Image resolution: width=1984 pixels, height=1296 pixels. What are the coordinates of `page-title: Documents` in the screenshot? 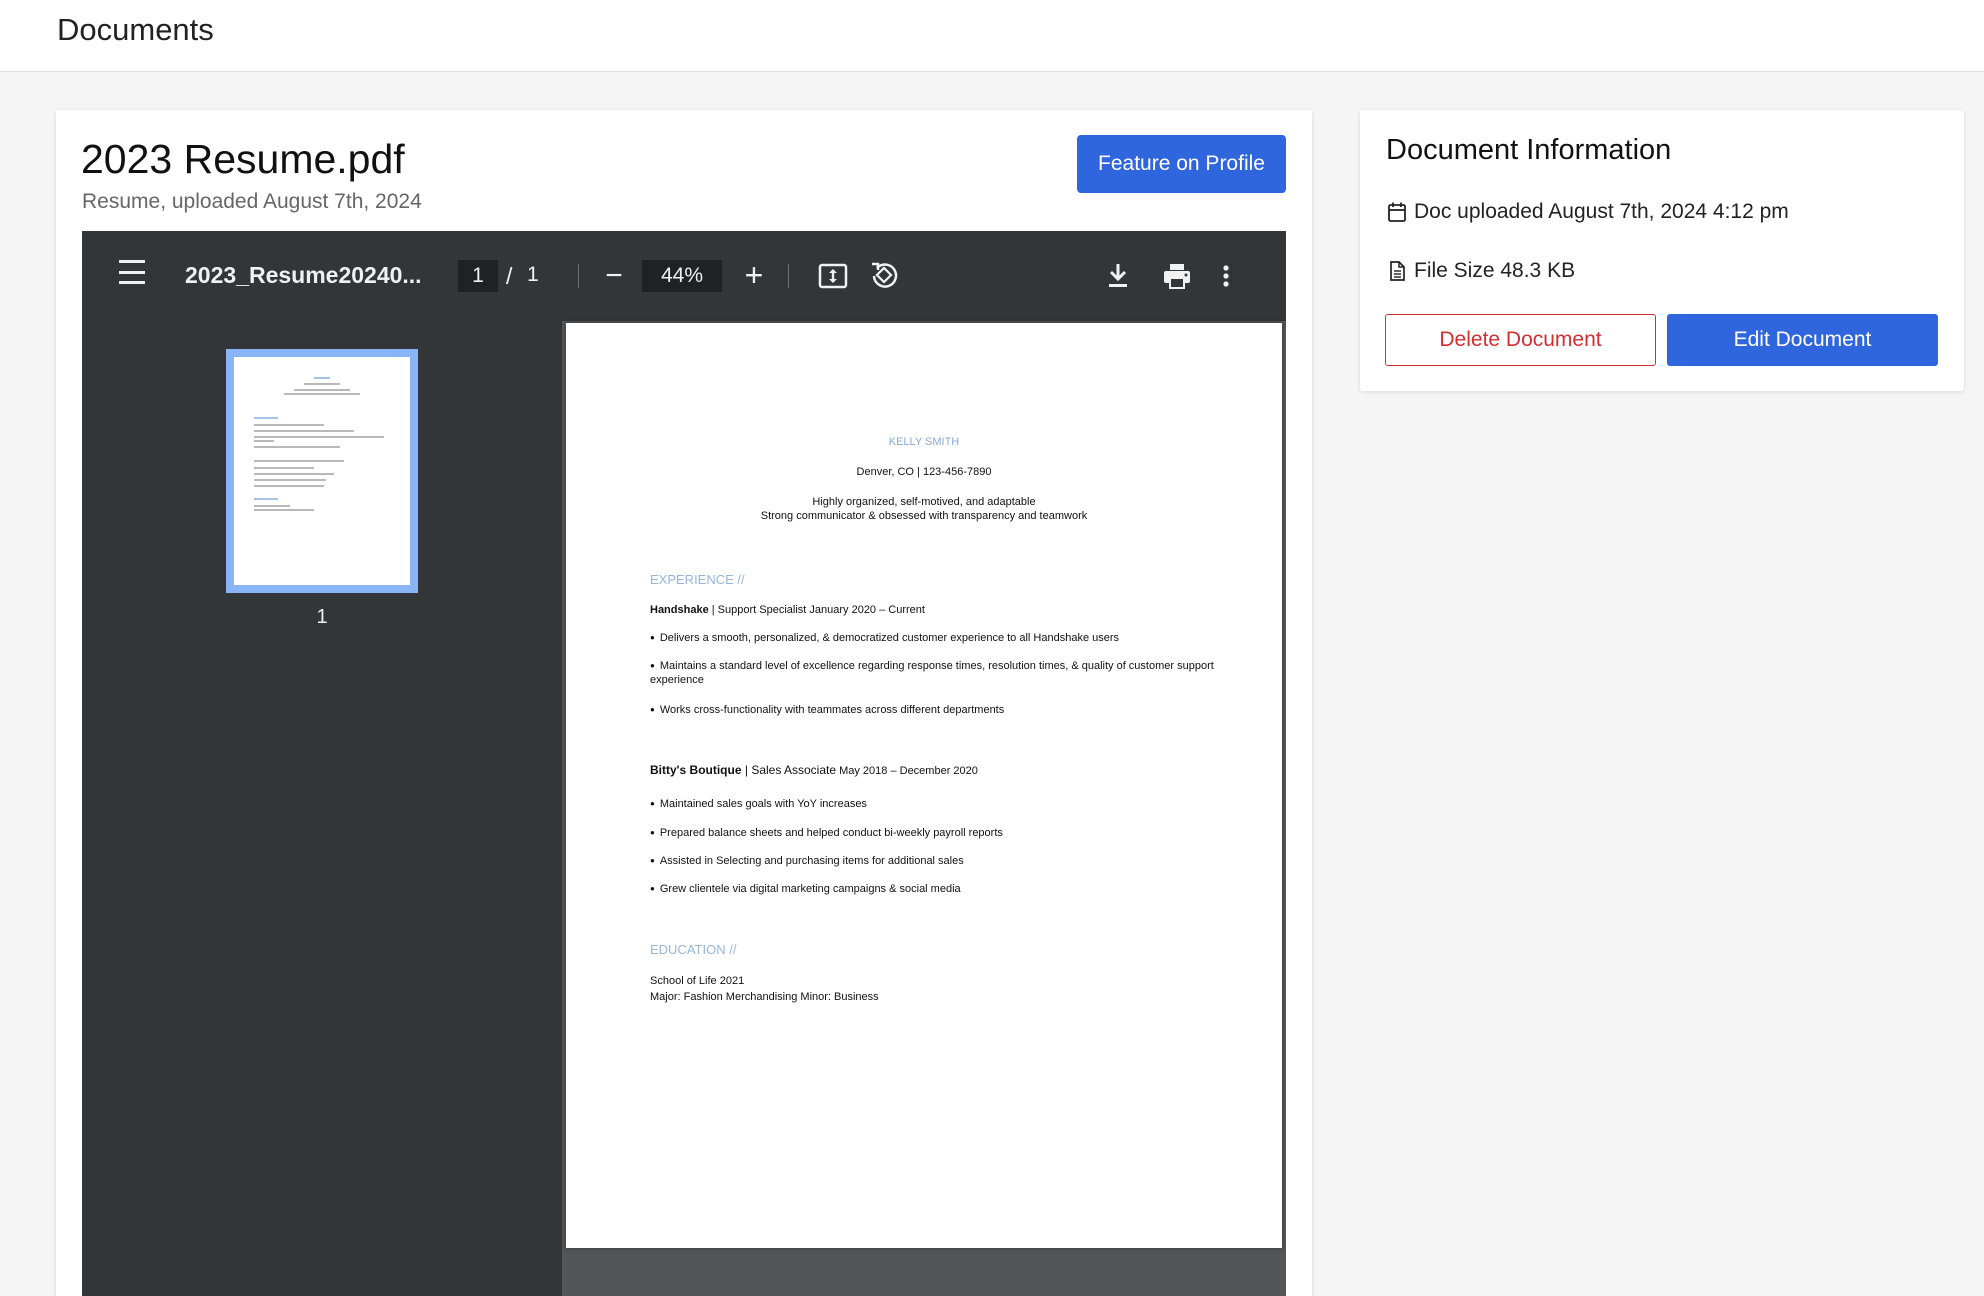 It's located at (135, 29).